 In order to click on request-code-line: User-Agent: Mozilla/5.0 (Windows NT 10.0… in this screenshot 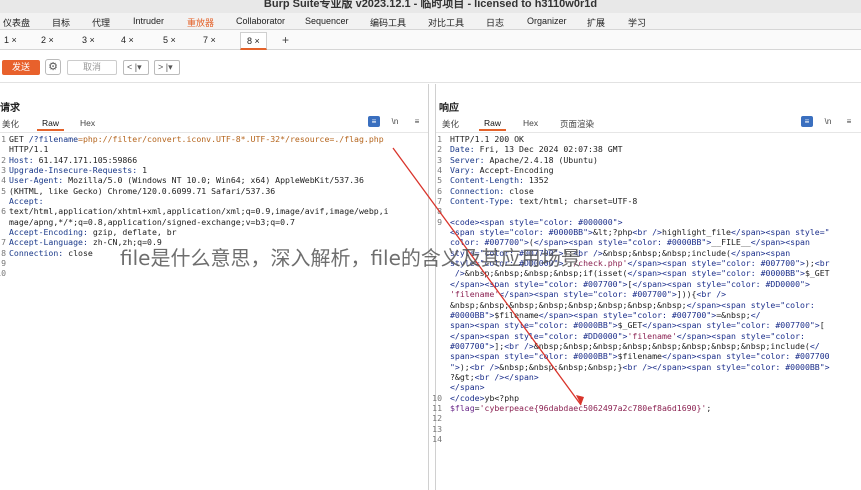, I will do `click(199, 180)`.